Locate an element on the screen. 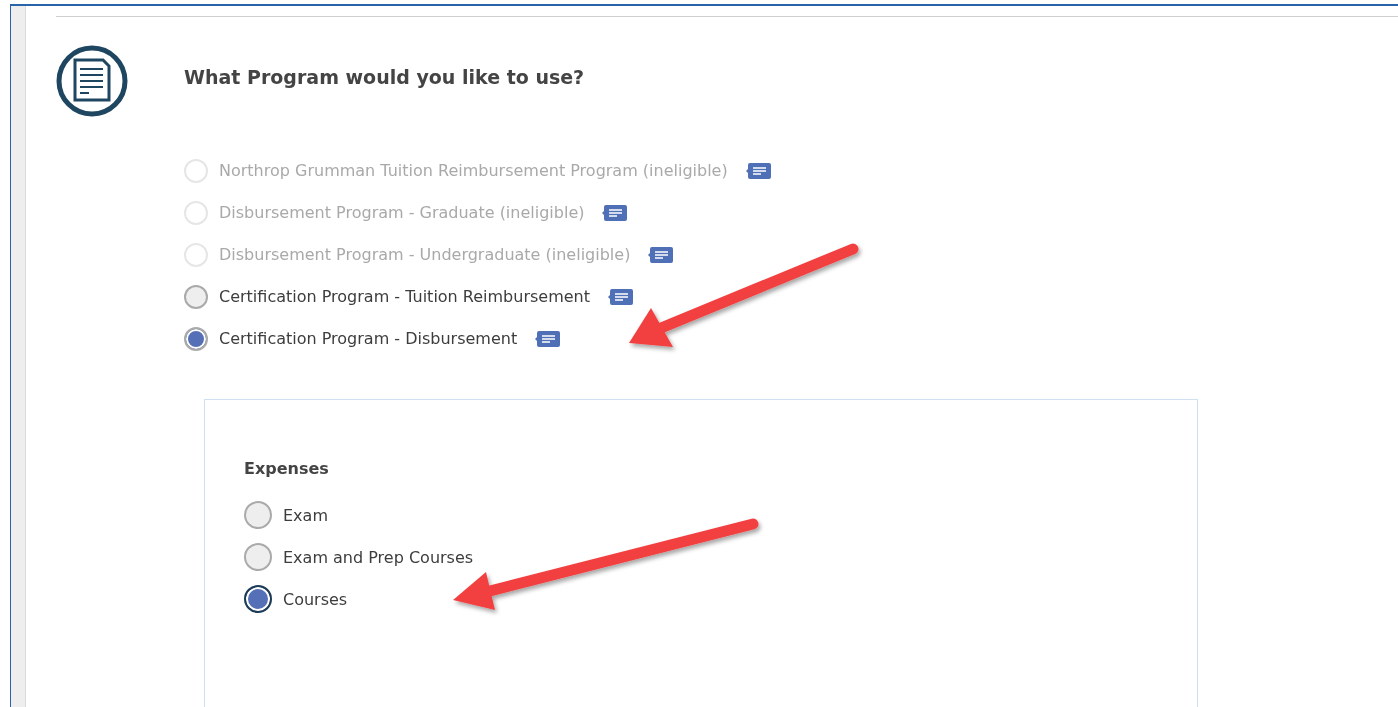  option-label: Certification Program - Disbursement is located at coordinates (368, 338).